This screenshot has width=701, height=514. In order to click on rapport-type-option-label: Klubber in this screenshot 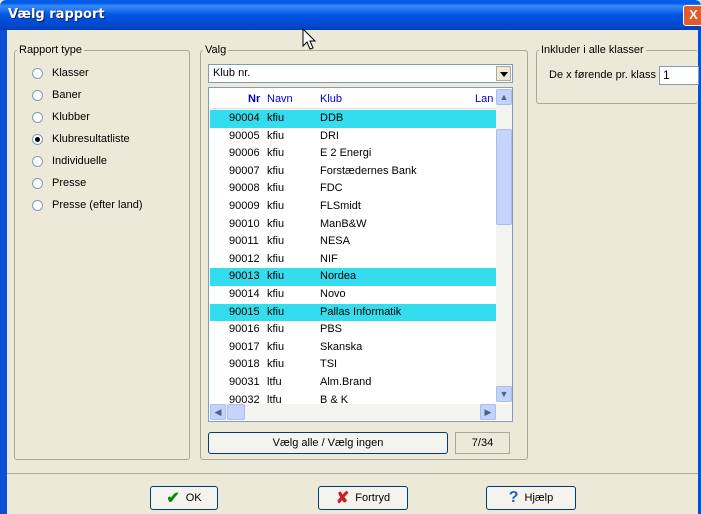, I will do `click(71, 117)`.